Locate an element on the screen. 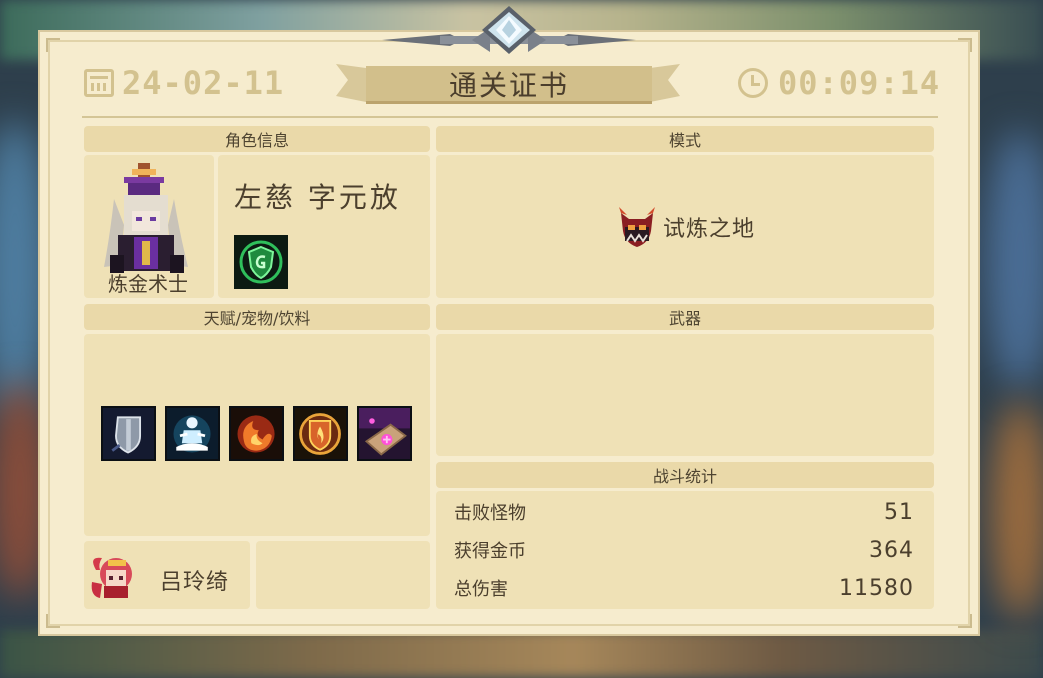 This screenshot has width=1043, height=678. calendar-icon is located at coordinates (99, 83).